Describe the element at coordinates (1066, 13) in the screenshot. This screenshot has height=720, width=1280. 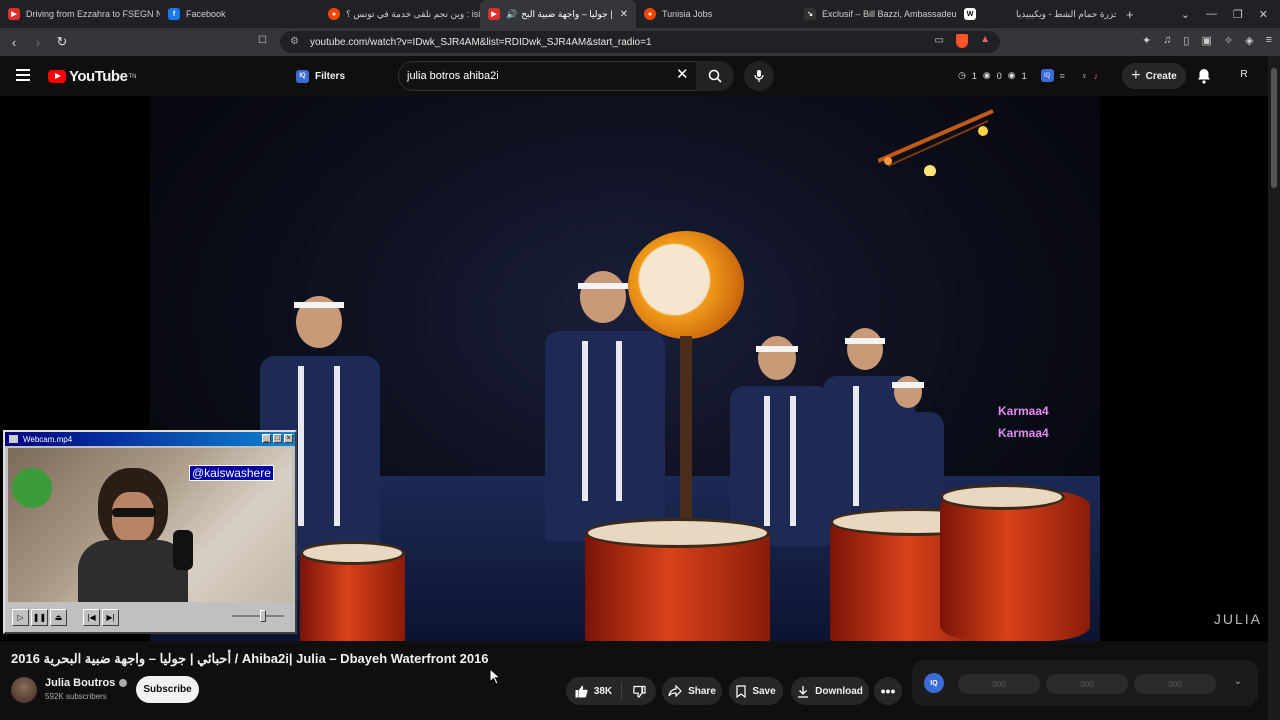
I see `tab-title: مجزرة حمام الشط - ويكيبيديا` at that location.